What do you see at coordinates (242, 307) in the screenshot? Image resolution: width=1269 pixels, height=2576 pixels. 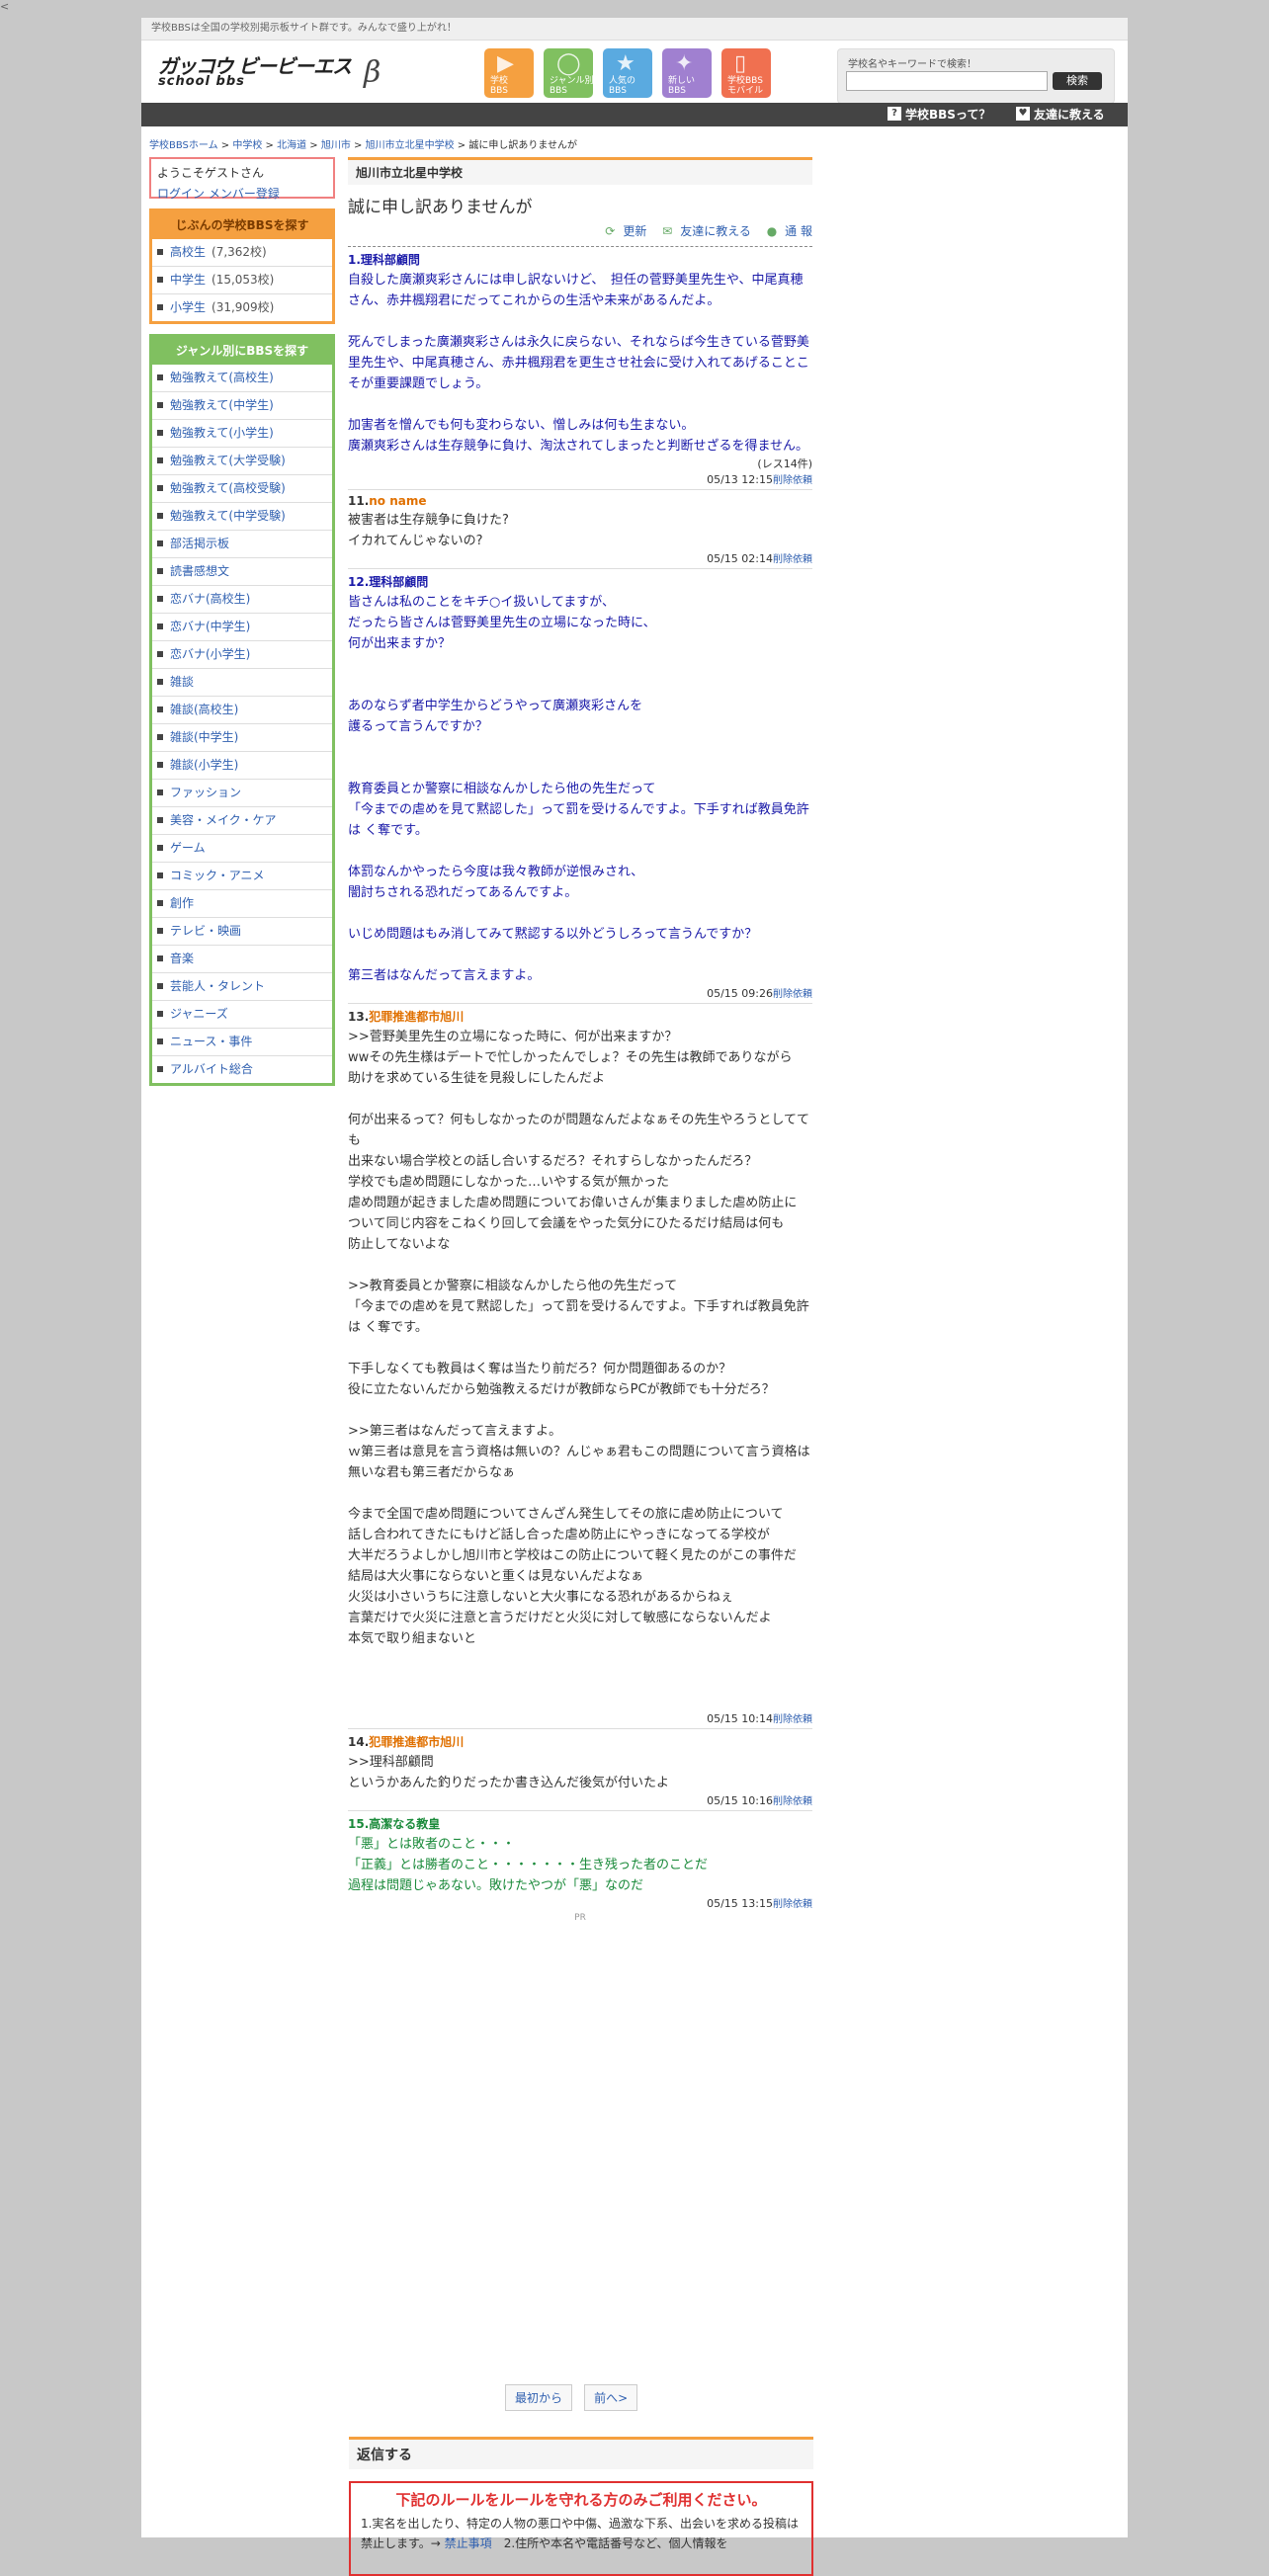 I see `school-level-item: 小学生 (31,909校)` at bounding box center [242, 307].